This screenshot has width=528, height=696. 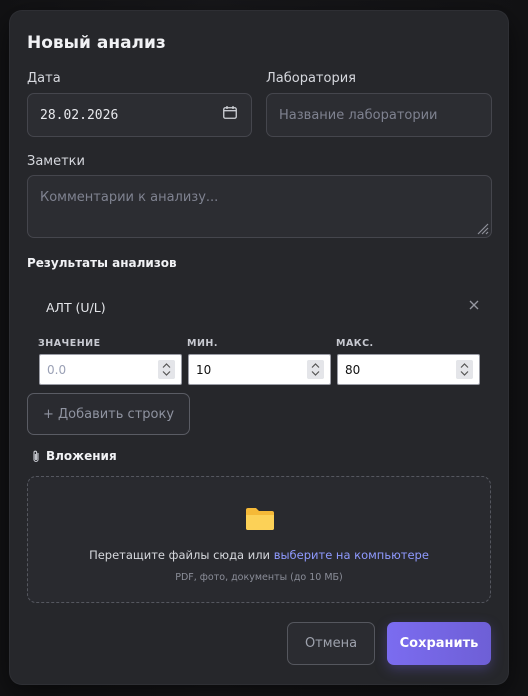 I want to click on cancel-button: Отмена, so click(x=331, y=643).